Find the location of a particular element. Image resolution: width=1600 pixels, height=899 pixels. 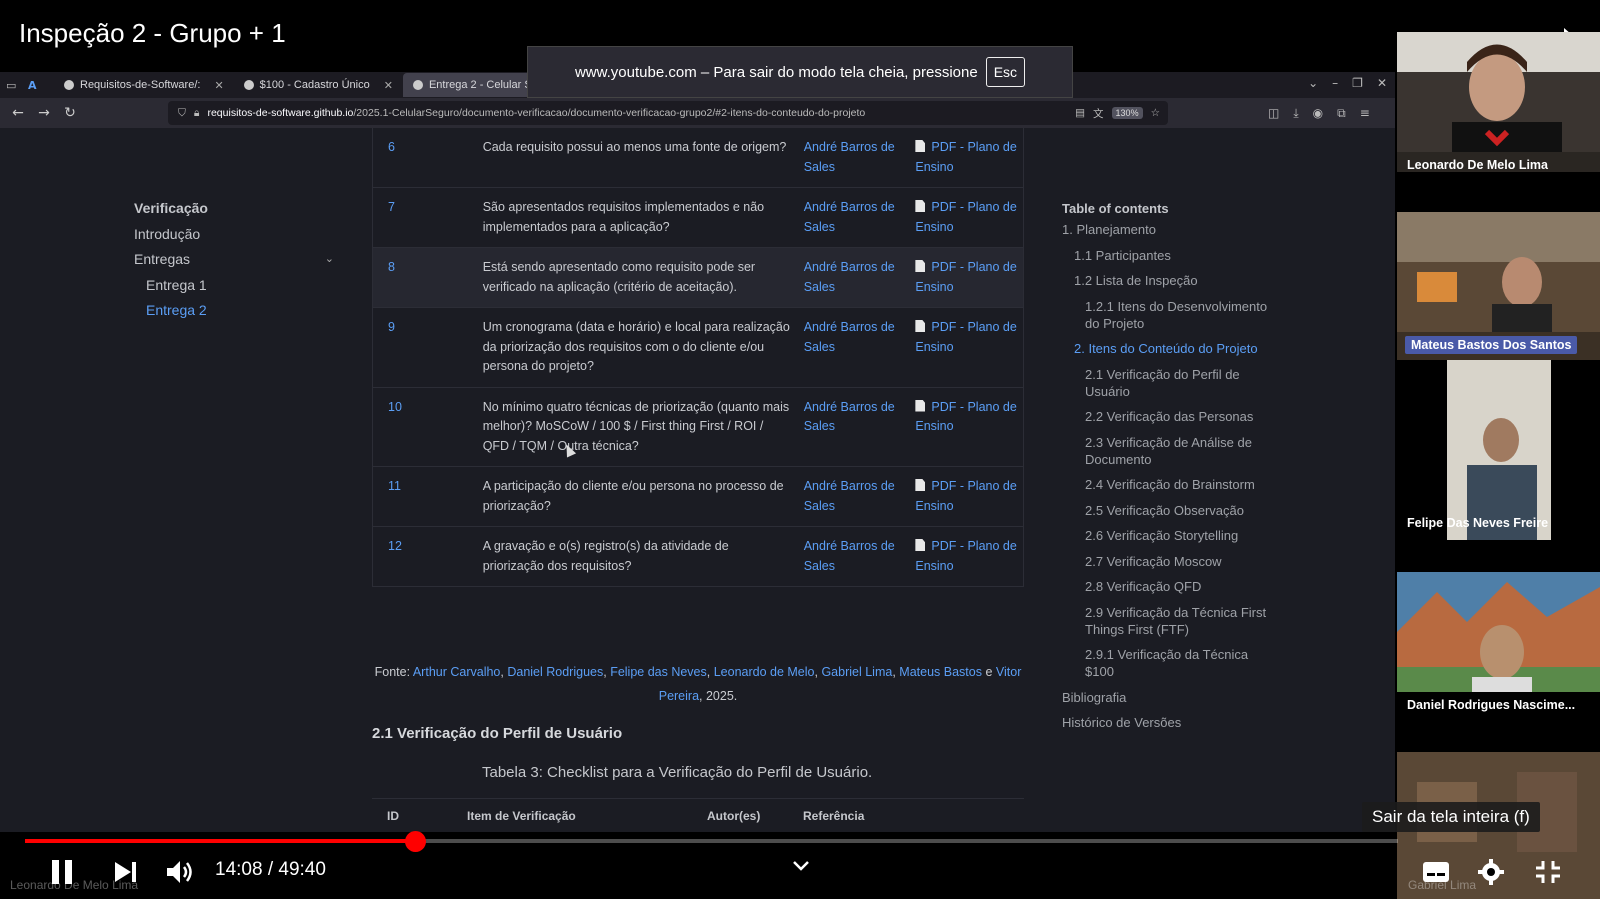

browser-tab: $100 - Cadastro Único ✕ is located at coordinates (318, 85).